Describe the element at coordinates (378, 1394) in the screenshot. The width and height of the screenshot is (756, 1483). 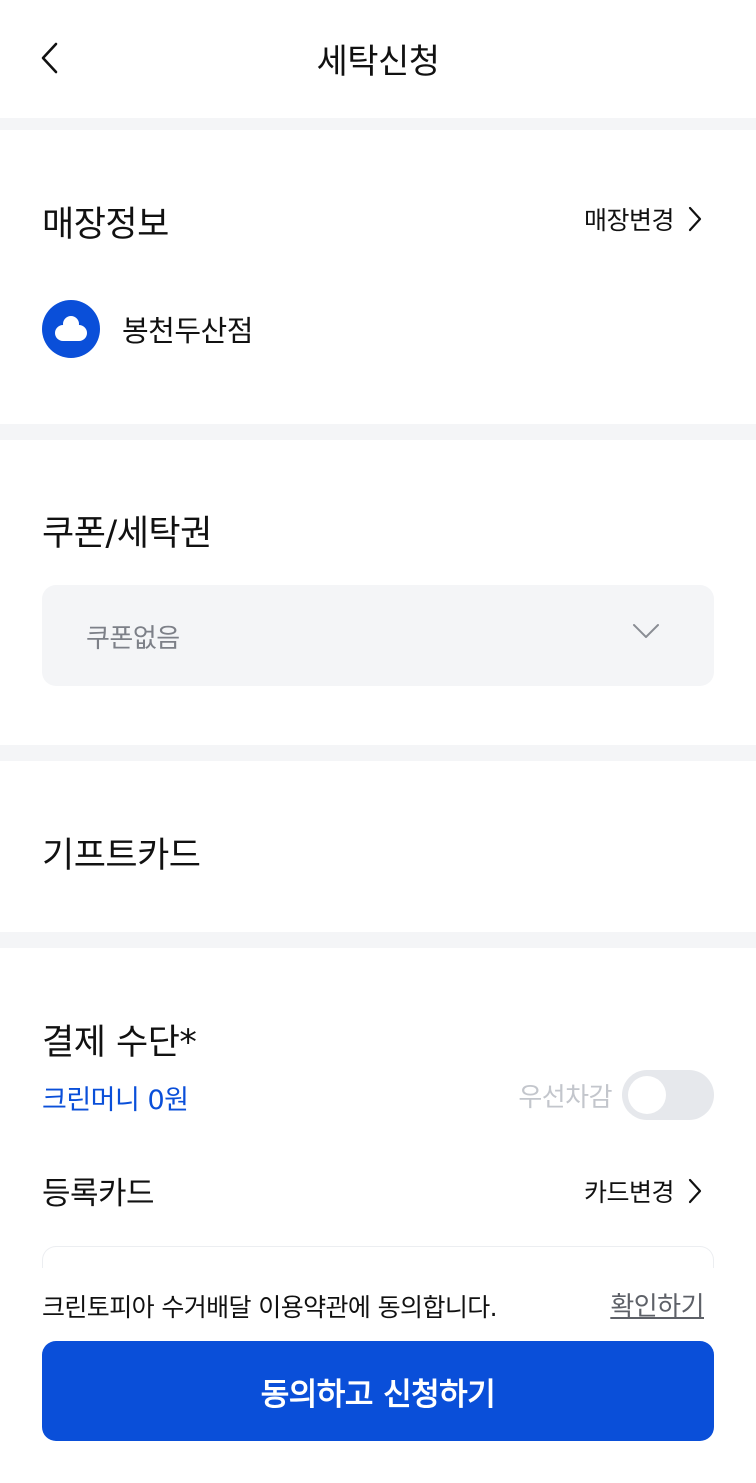
I see `submit-button-label: 동의하고 신청하기` at that location.